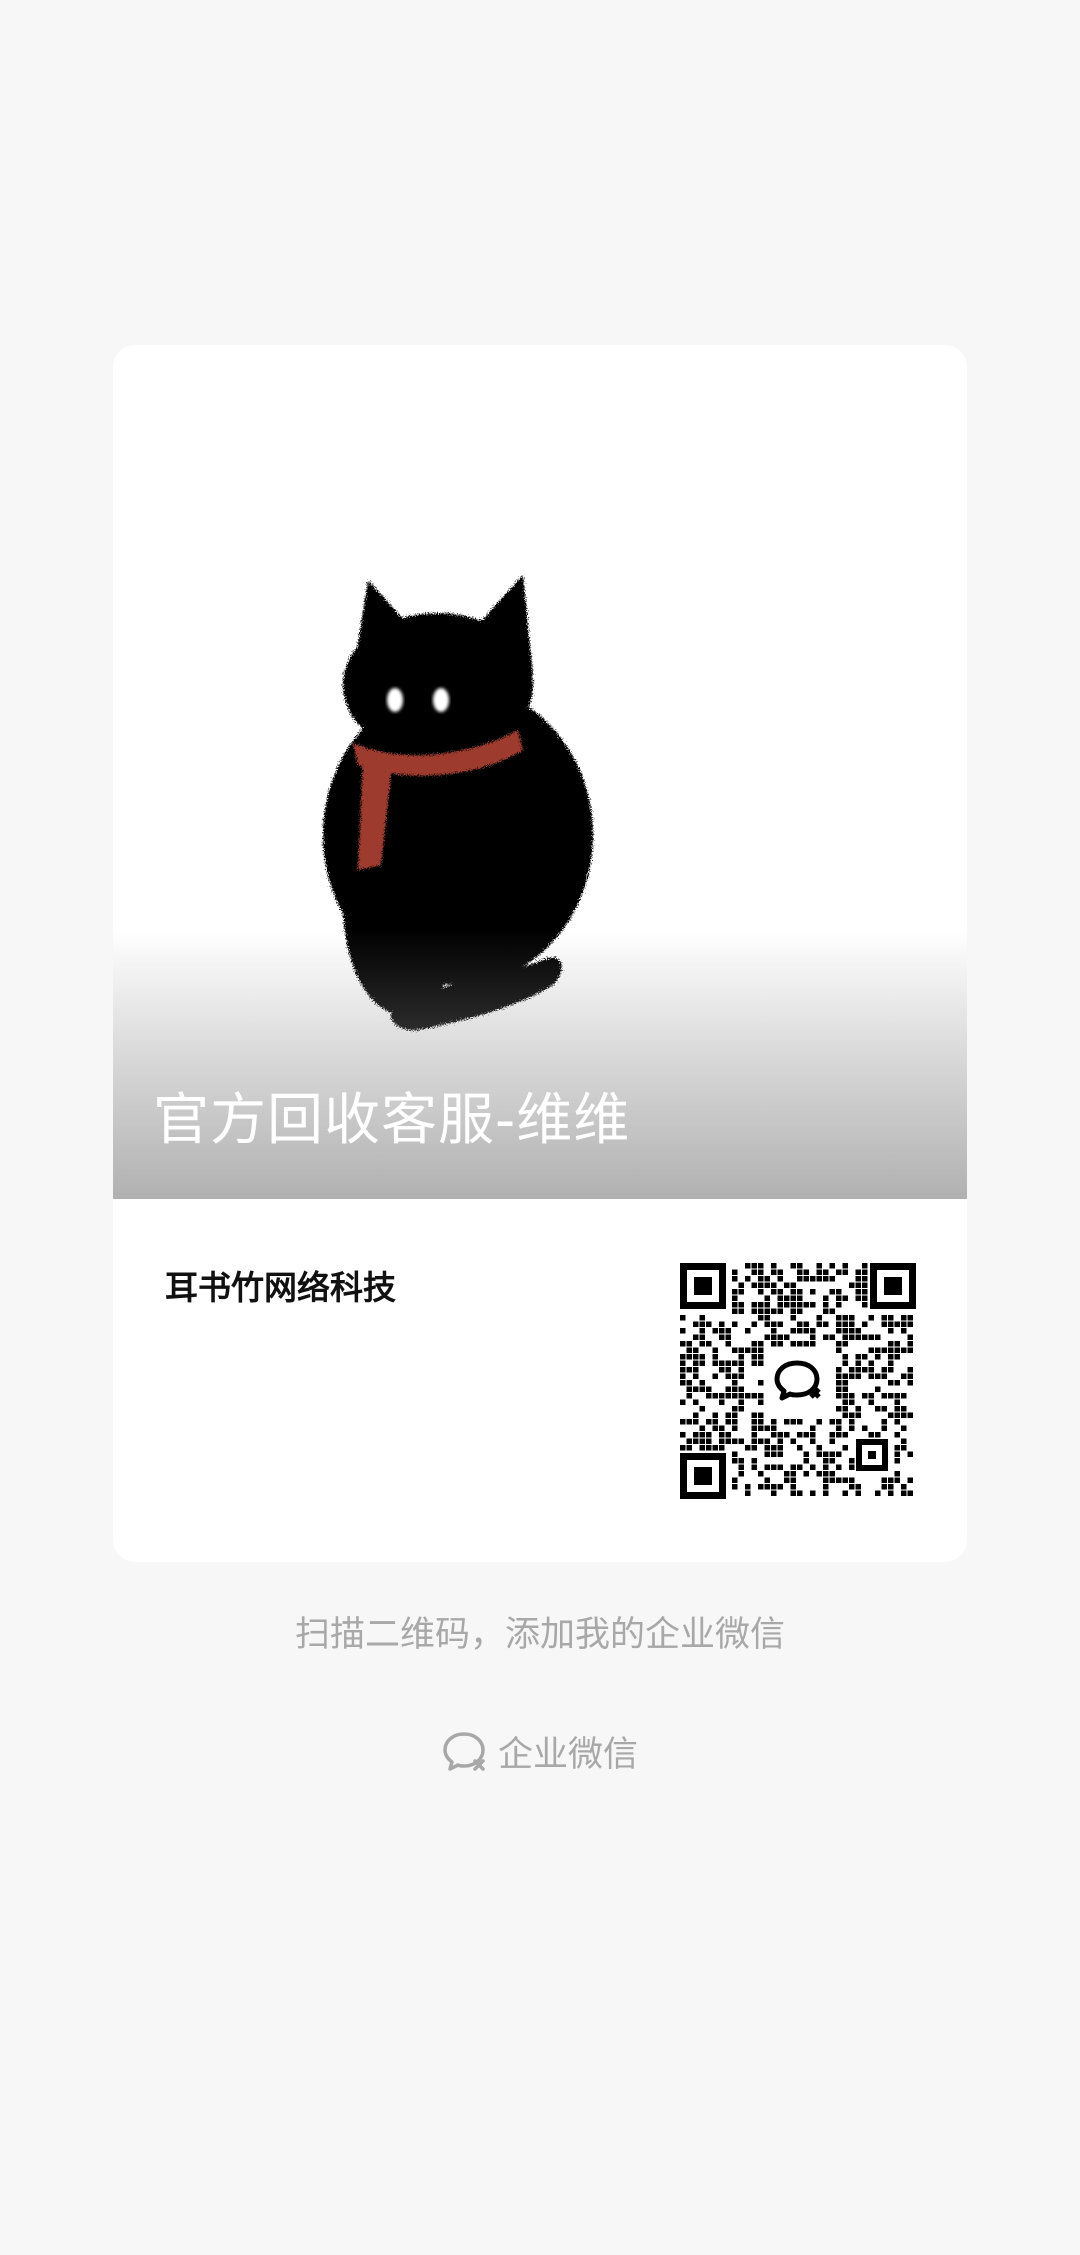 Image resolution: width=1080 pixels, height=2255 pixels. Describe the element at coordinates (392, 1120) in the screenshot. I see `display-name: 官方回收客服-维维` at that location.